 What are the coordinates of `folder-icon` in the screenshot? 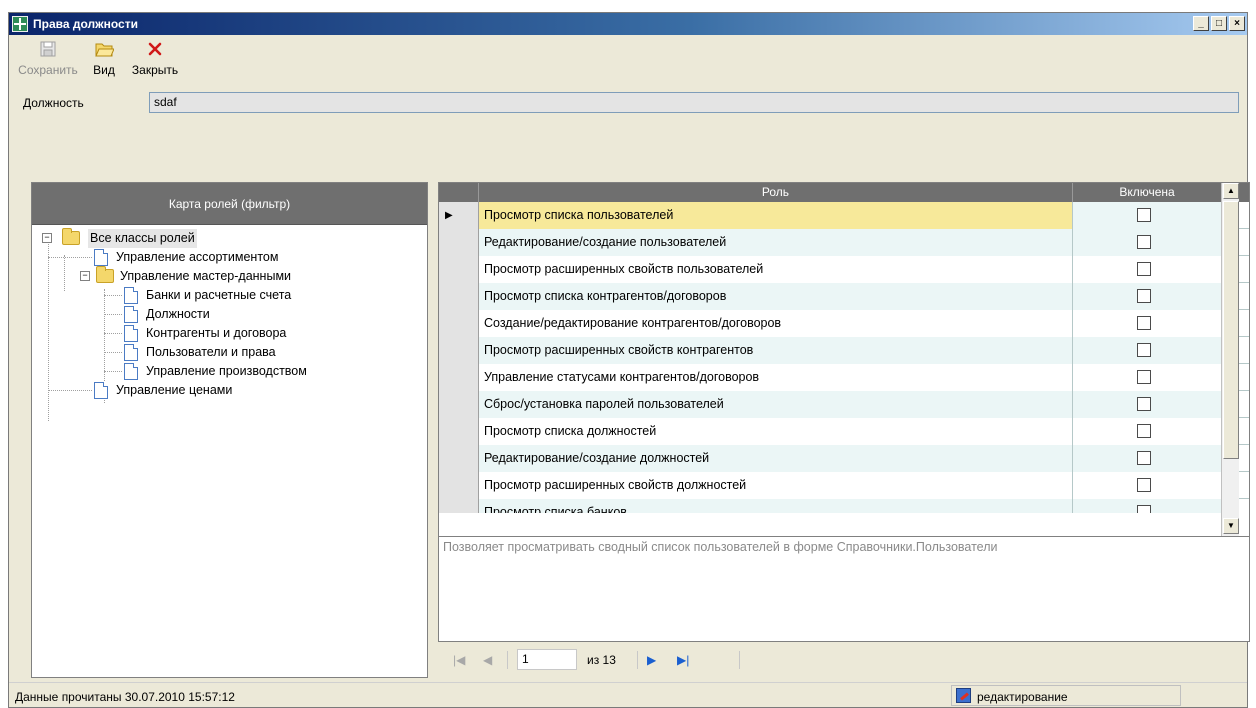 It's located at (105, 274).